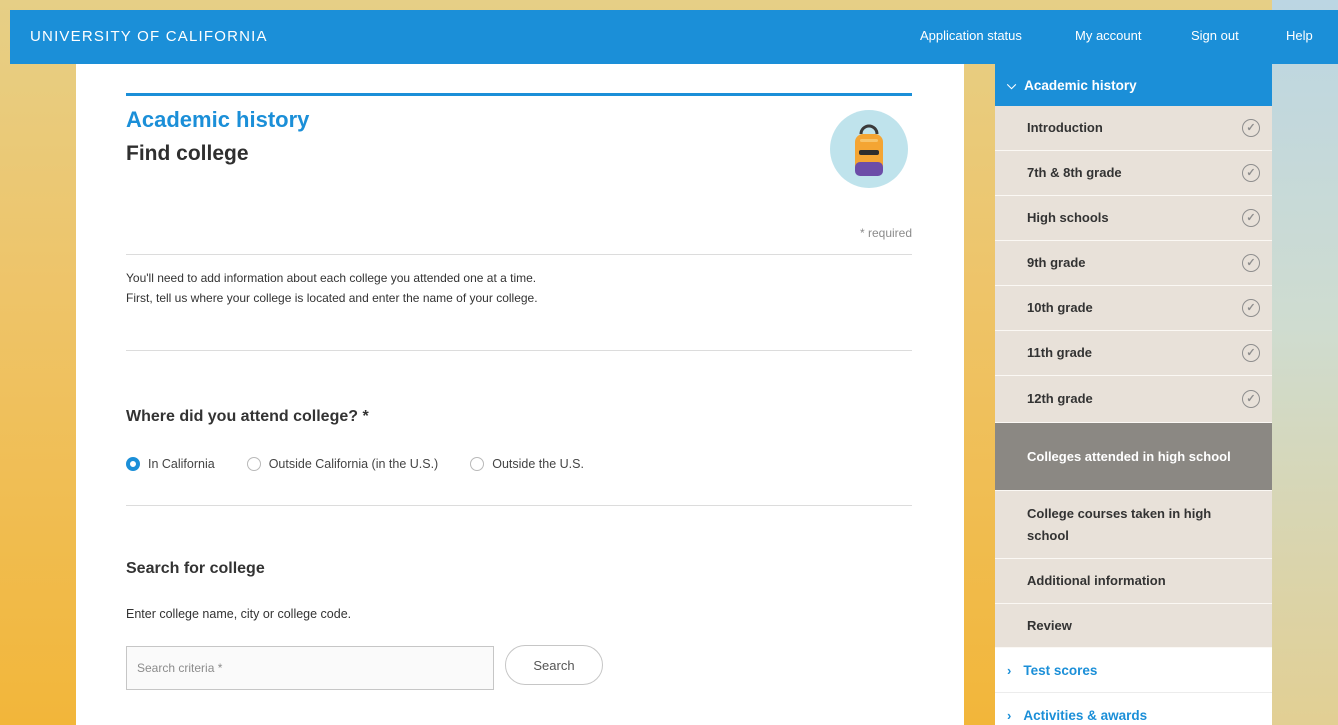 The height and width of the screenshot is (725, 1338). I want to click on sidebar-link-test-scores: › Test scores, so click(1133, 670).